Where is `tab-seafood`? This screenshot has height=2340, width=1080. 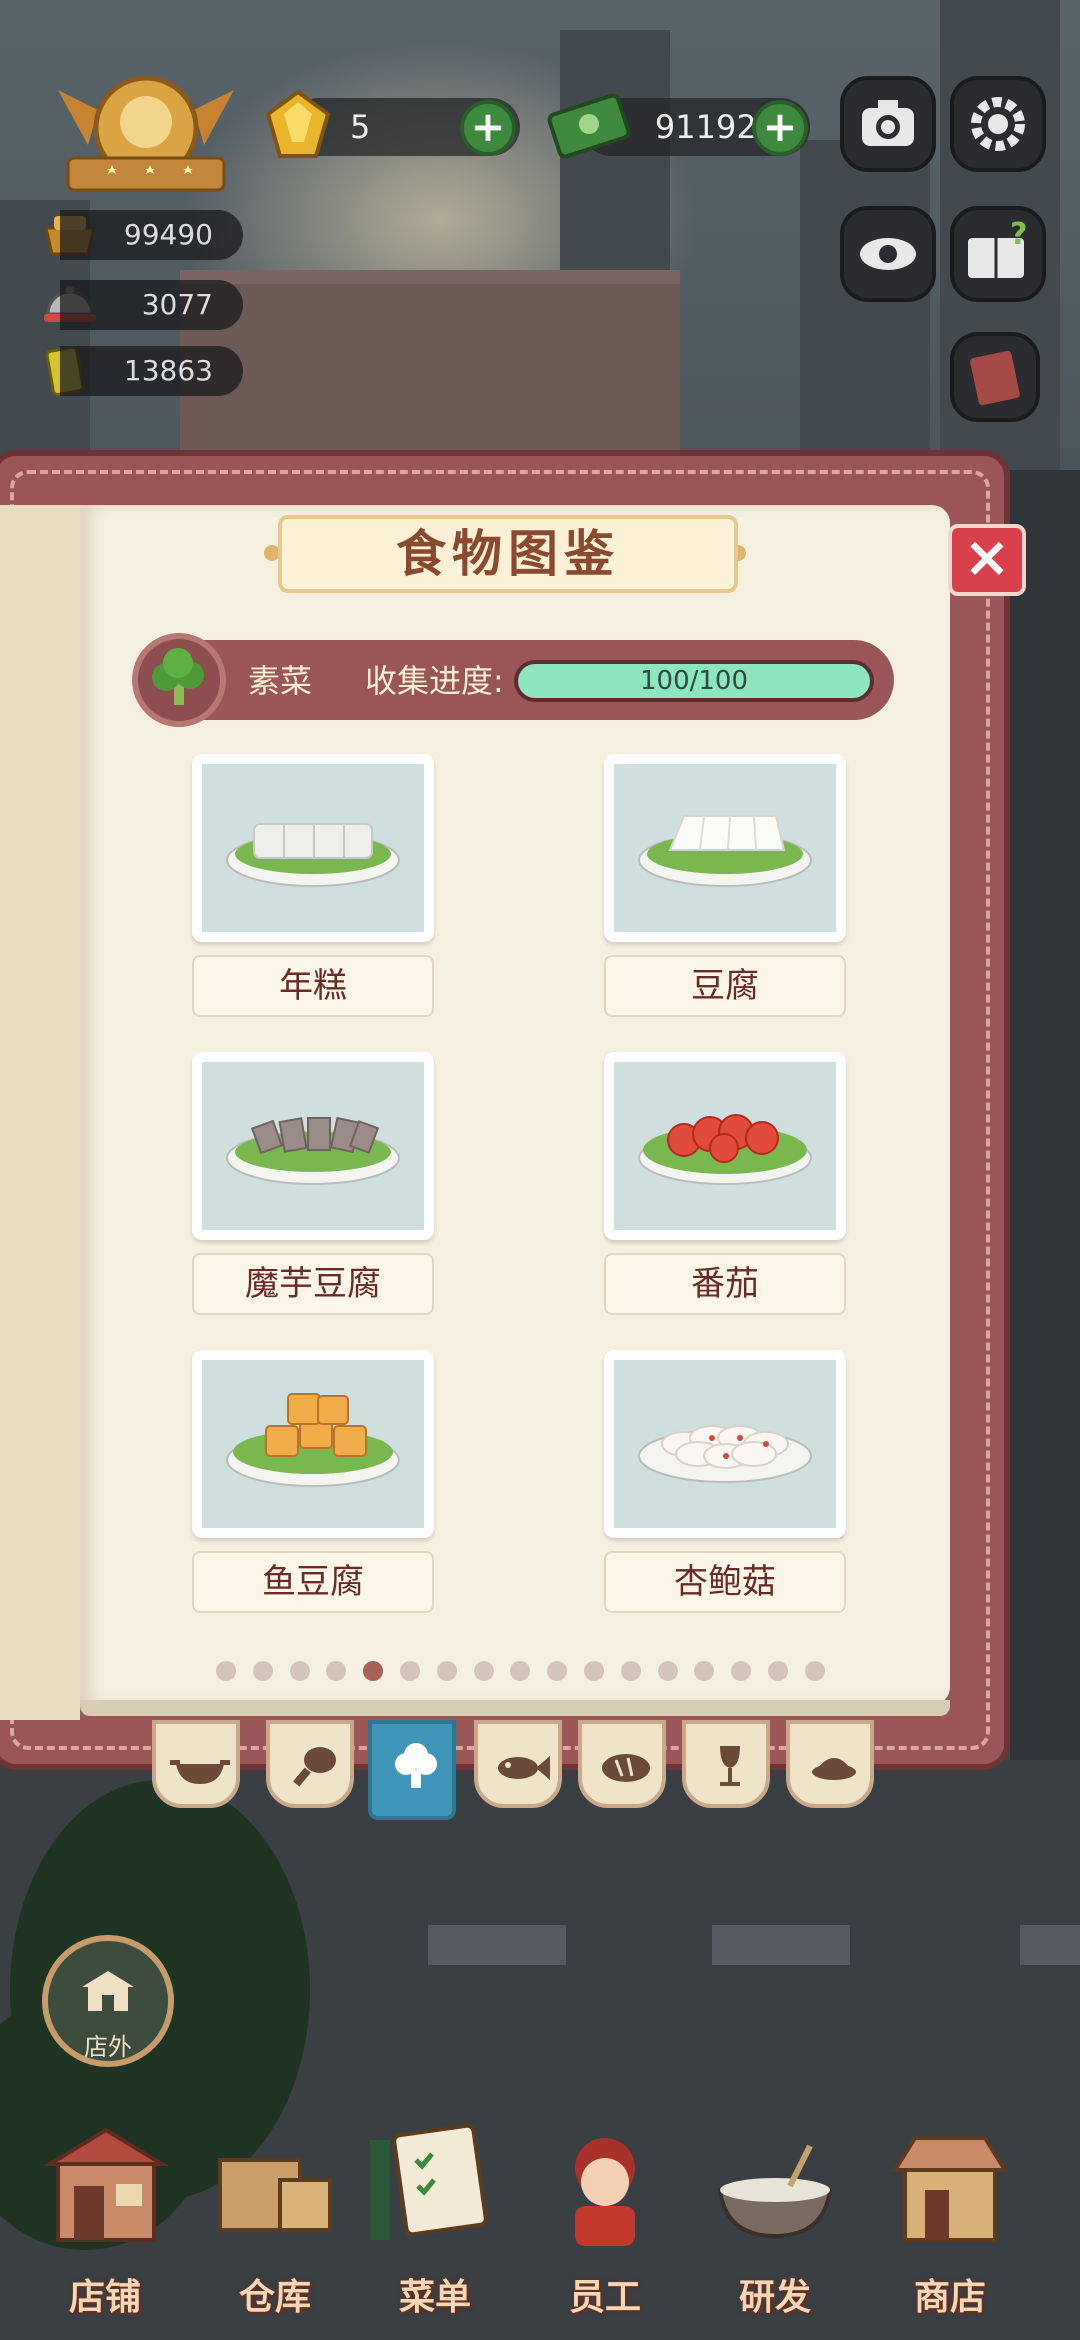
tab-seafood is located at coordinates (518, 1764).